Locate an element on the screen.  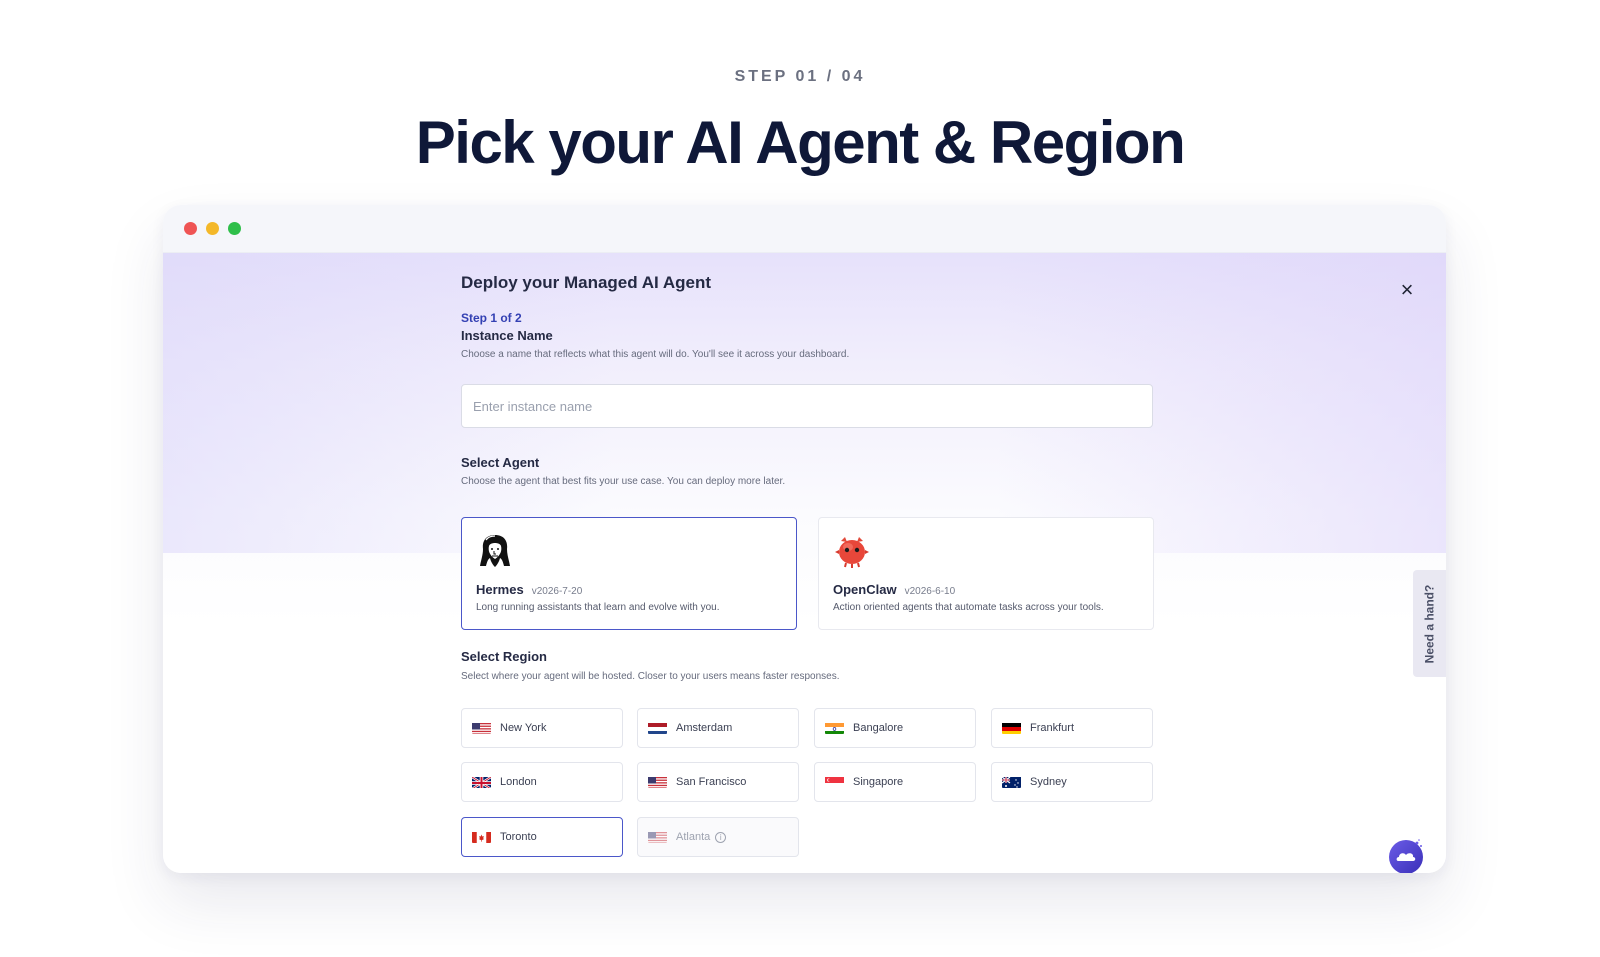
region-label: Singapore is located at coordinates (878, 782).